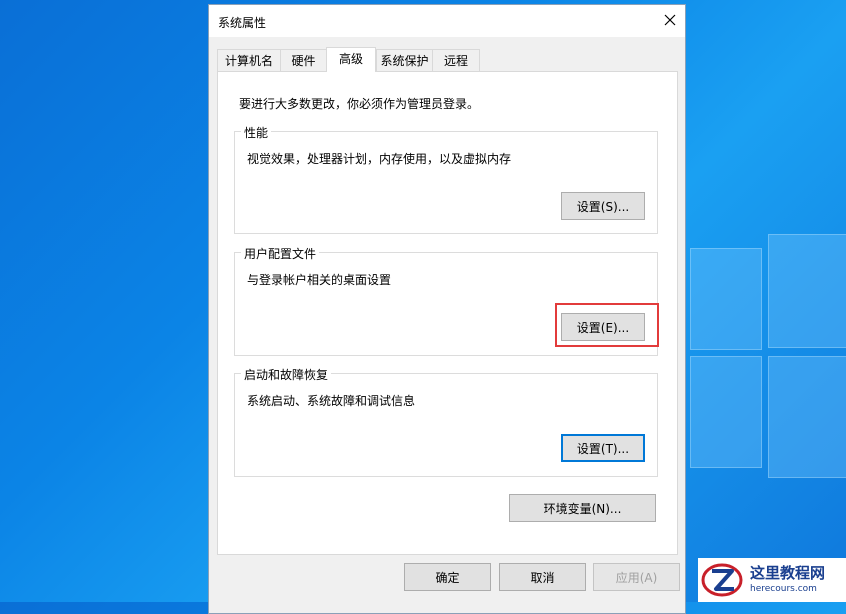 The image size is (846, 614). I want to click on performance-legend: 性能, so click(256, 132).